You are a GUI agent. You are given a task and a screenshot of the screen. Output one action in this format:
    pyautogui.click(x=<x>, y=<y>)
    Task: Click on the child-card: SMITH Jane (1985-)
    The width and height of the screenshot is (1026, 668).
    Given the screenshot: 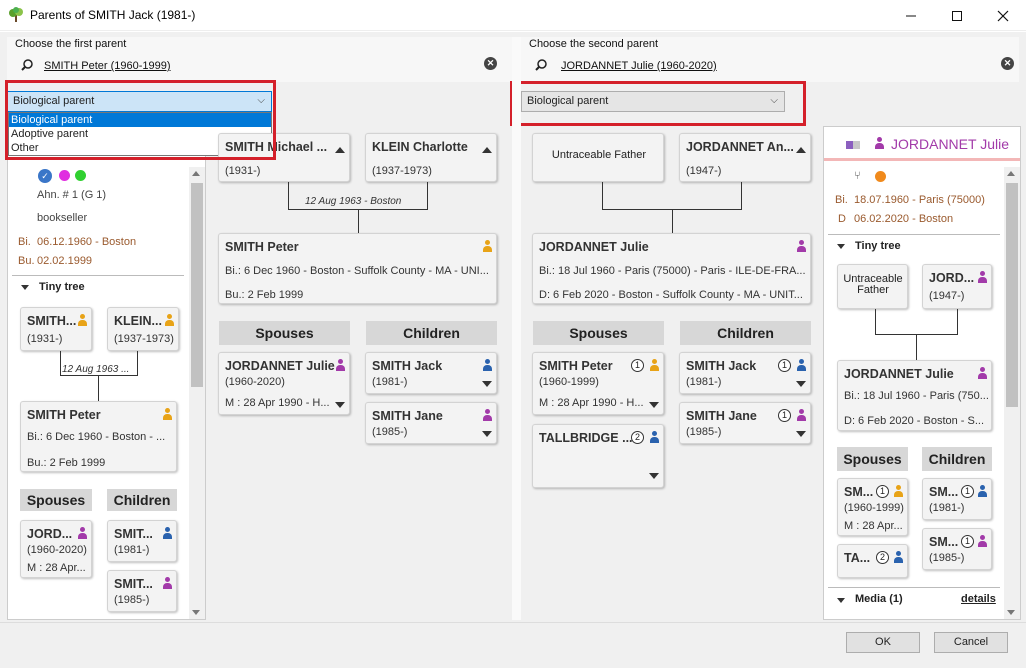 What is the action you would take?
    pyautogui.click(x=431, y=423)
    